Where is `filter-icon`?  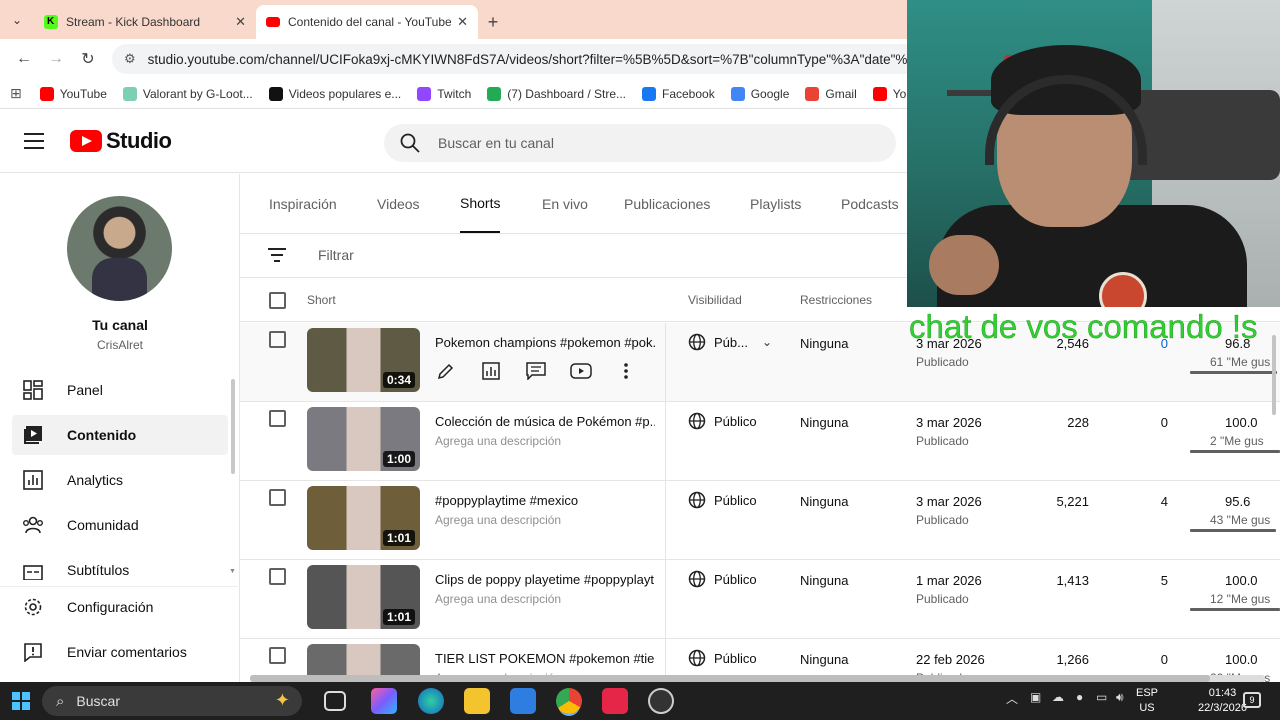
filter-icon is located at coordinates (277, 255).